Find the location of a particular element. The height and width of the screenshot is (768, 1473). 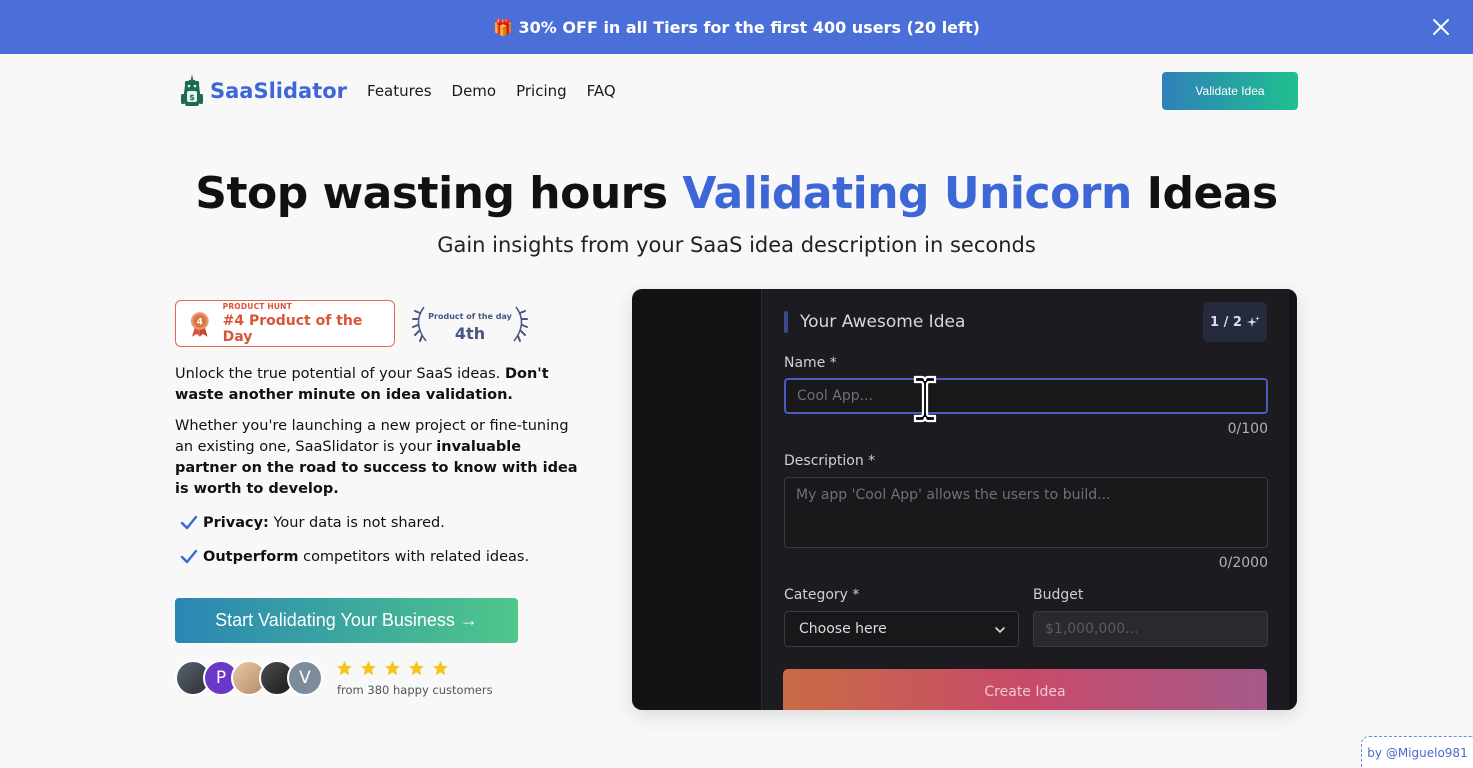

product-of-the-day-badge: Product of the day 4th is located at coordinates (470, 324).